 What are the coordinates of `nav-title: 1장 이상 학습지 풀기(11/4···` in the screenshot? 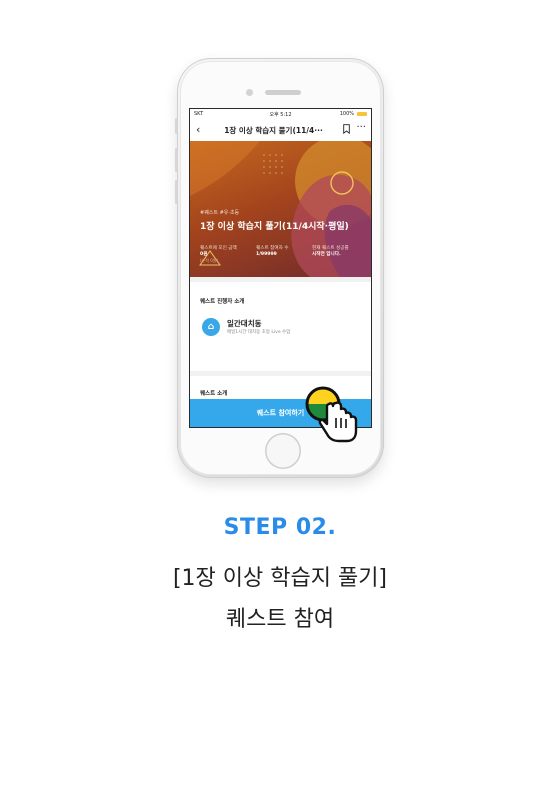 It's located at (273, 130).